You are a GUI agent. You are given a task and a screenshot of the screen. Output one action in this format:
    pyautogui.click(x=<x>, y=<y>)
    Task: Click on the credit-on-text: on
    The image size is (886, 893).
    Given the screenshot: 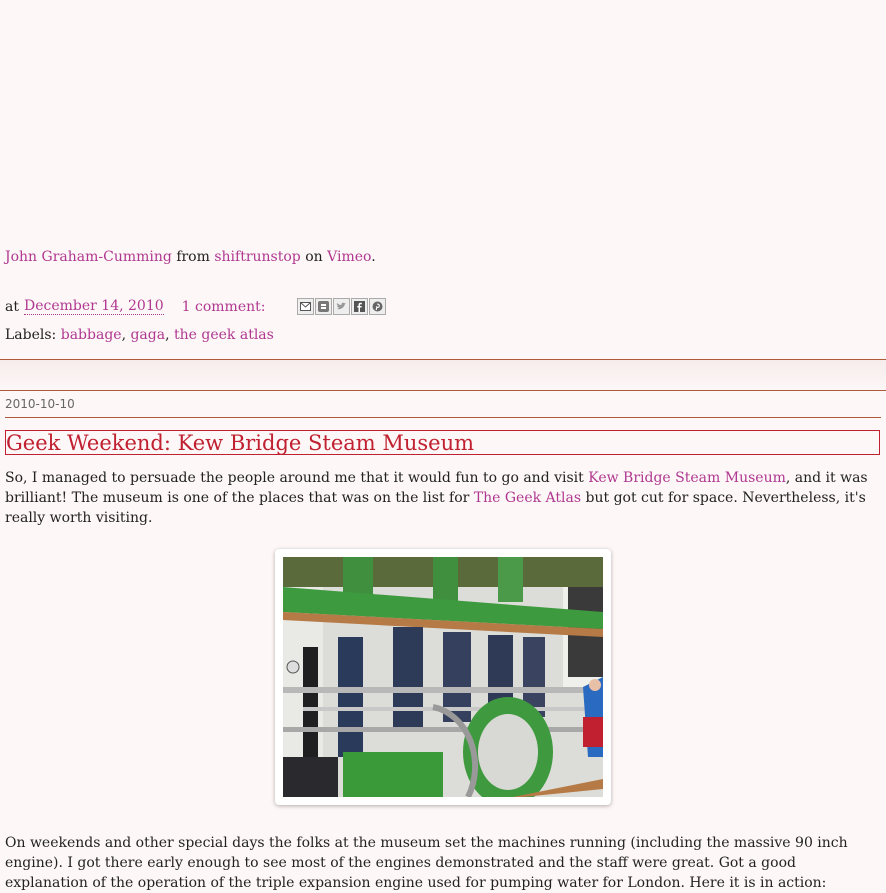 What is the action you would take?
    pyautogui.click(x=314, y=257)
    